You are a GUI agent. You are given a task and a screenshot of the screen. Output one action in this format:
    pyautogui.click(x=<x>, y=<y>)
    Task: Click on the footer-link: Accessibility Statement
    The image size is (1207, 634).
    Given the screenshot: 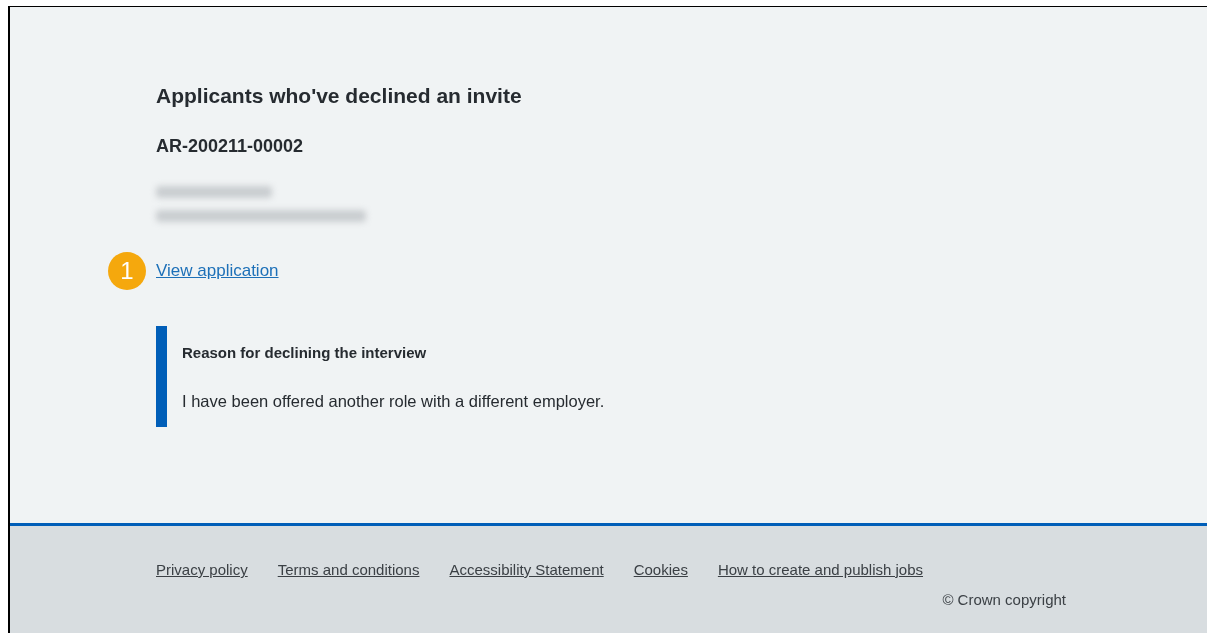 What is the action you would take?
    pyautogui.click(x=526, y=570)
    